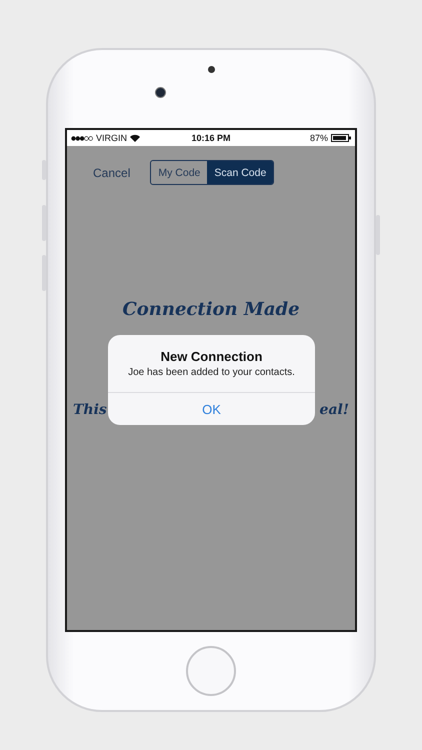 This screenshot has height=750, width=422. What do you see at coordinates (112, 138) in the screenshot?
I see `carrier-name: VIRGIN` at bounding box center [112, 138].